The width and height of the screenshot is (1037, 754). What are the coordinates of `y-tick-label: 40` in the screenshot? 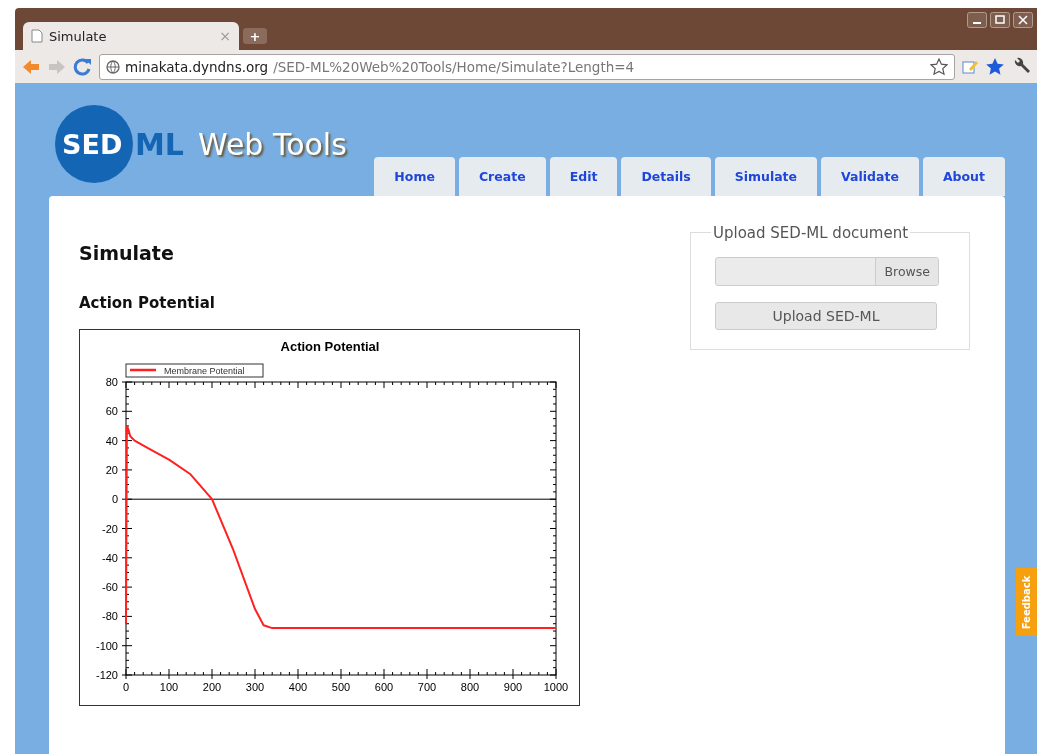 It's located at (111, 440).